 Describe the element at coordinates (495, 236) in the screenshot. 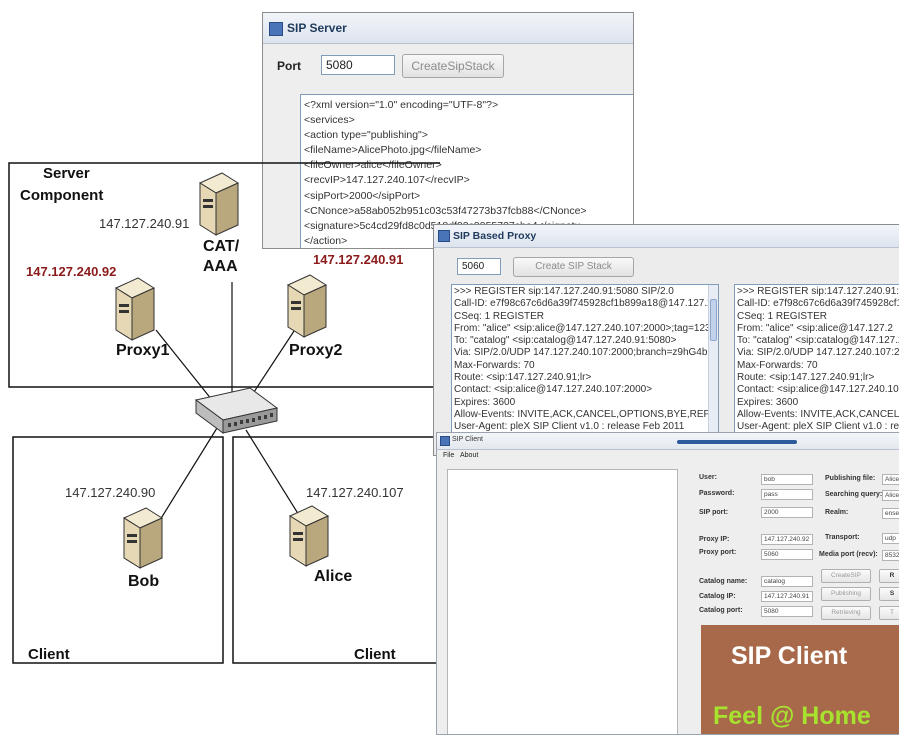

I see `sip-proxy-title: SIP Based Proxy` at that location.